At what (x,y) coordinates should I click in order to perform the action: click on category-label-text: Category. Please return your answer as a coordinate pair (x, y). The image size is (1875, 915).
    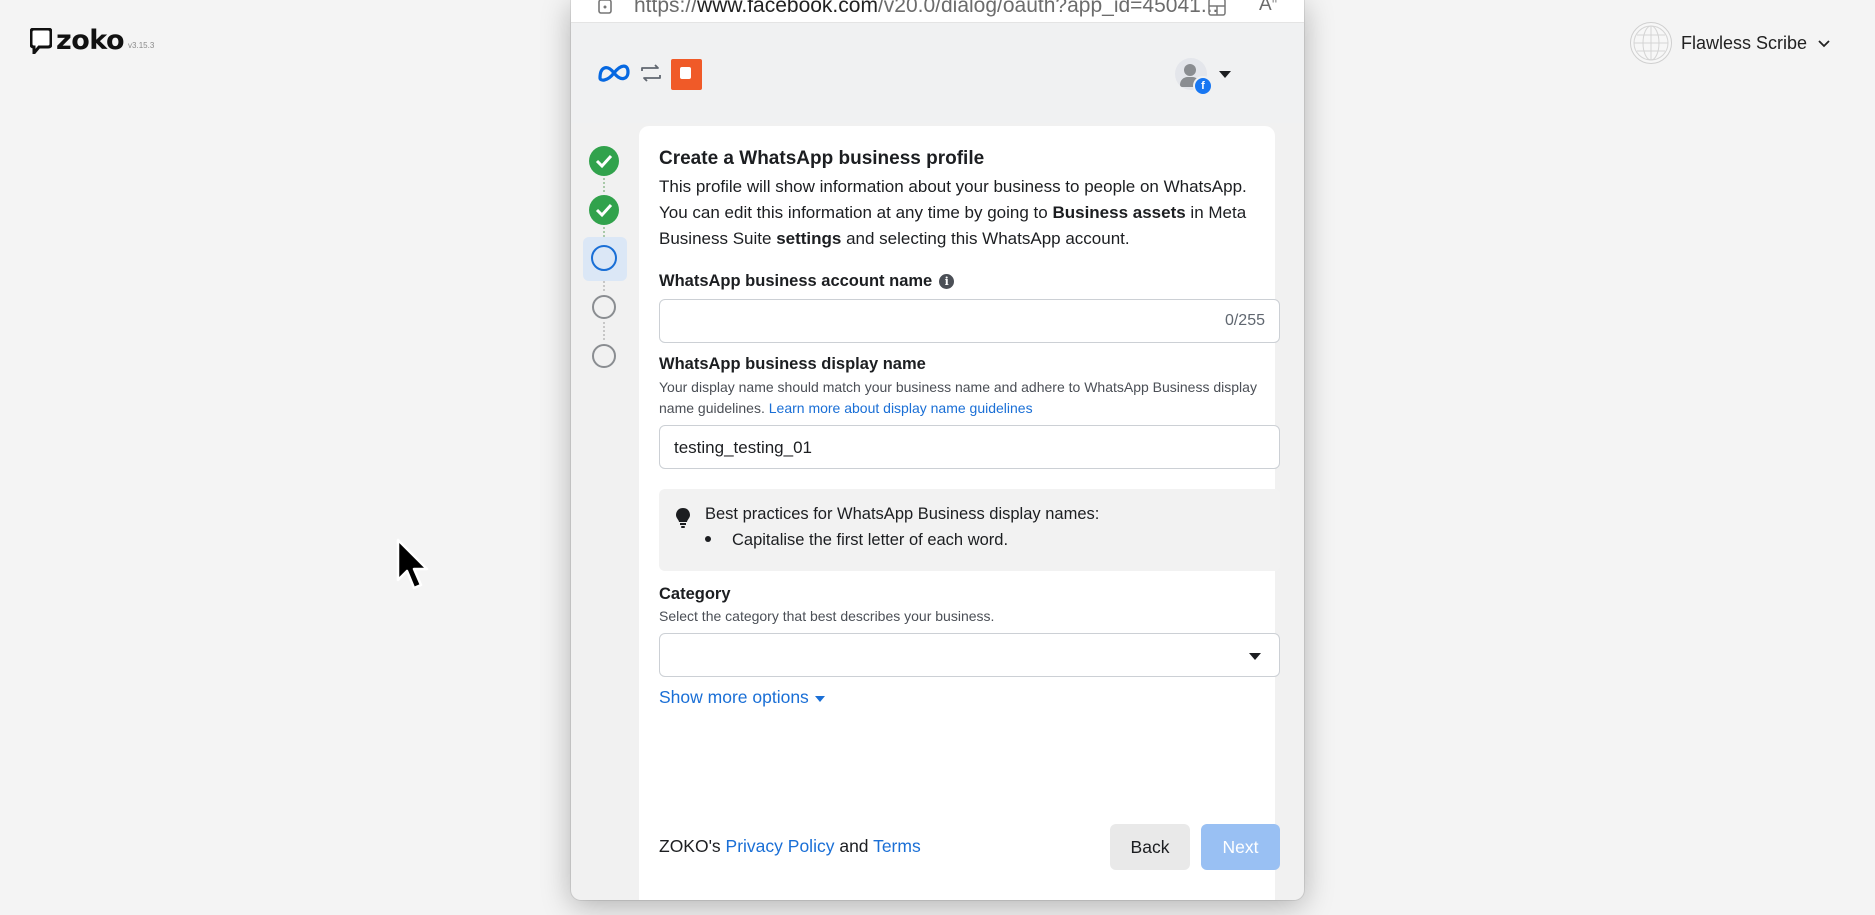
    Looking at the image, I should click on (695, 594).